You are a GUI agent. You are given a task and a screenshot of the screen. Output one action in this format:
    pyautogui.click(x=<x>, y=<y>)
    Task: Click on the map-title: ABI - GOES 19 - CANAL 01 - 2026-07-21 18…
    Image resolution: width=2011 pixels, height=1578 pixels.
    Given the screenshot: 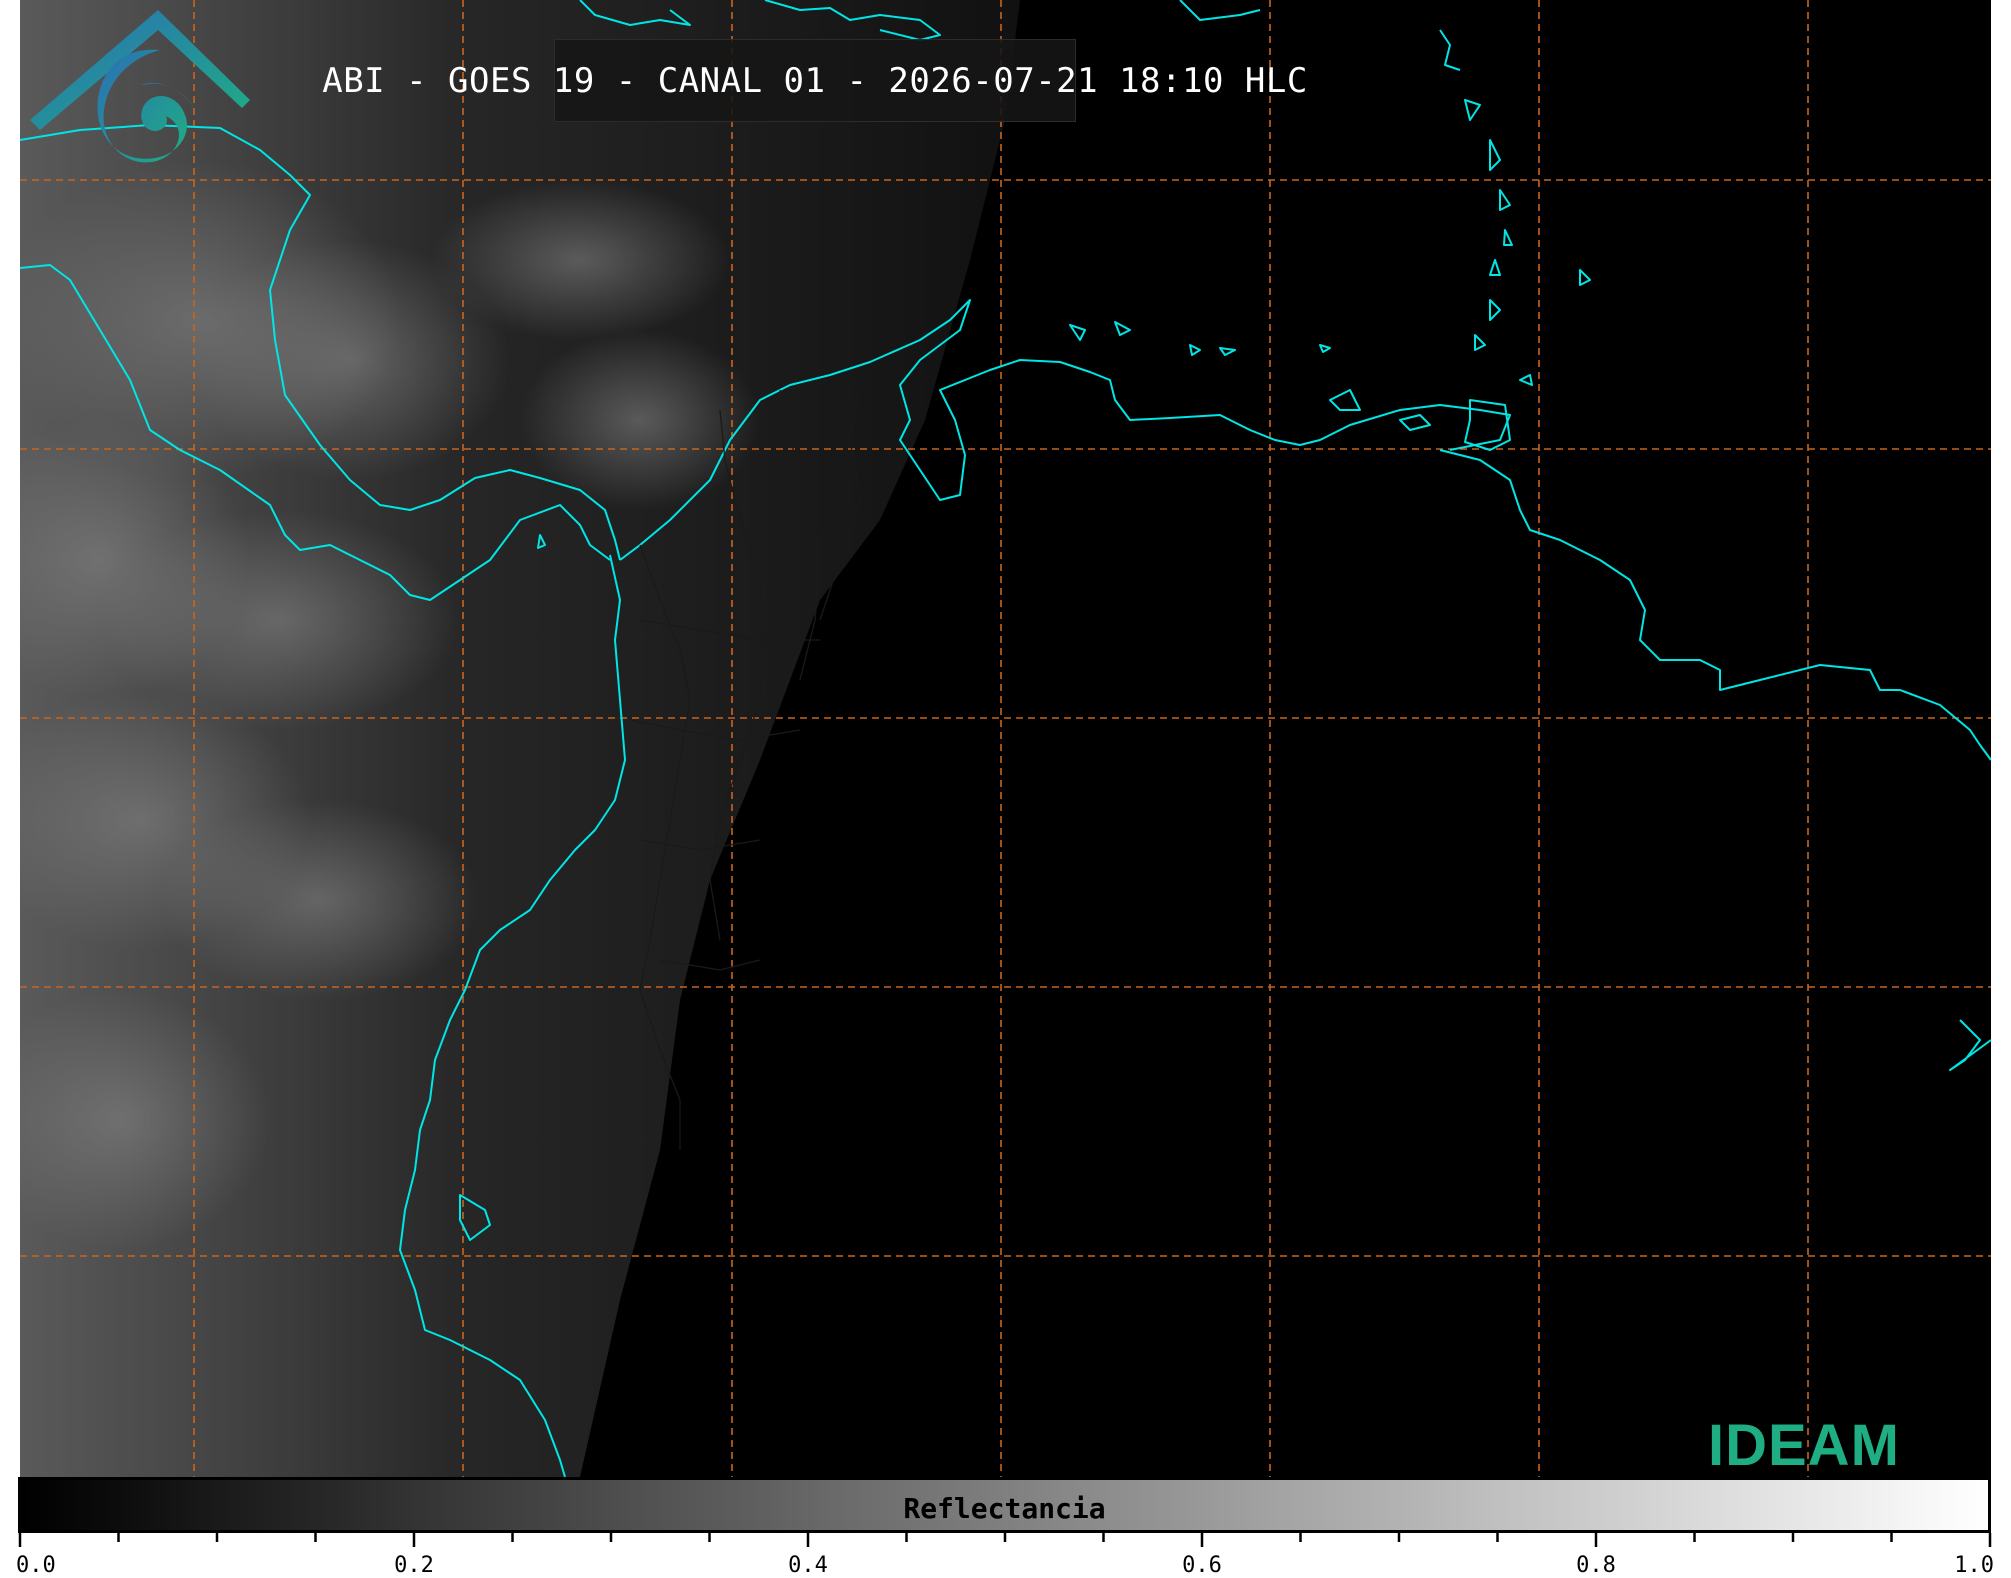 What is the action you would take?
    pyautogui.click(x=815, y=80)
    